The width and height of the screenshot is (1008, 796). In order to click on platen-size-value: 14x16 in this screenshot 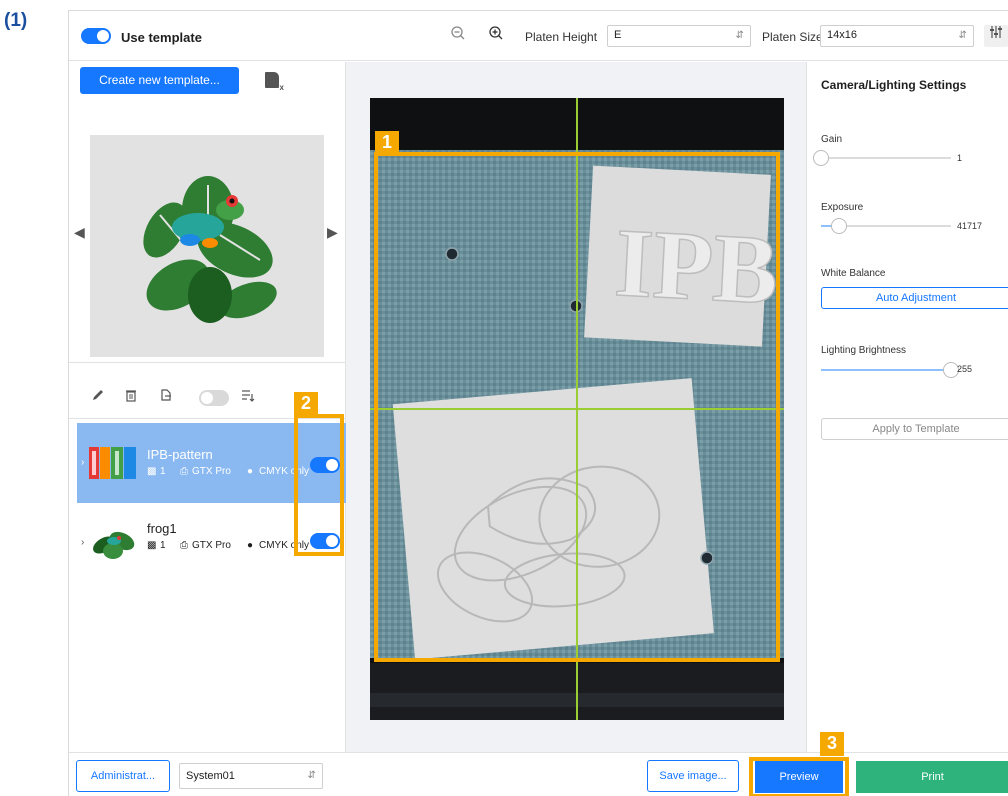, I will do `click(842, 35)`.